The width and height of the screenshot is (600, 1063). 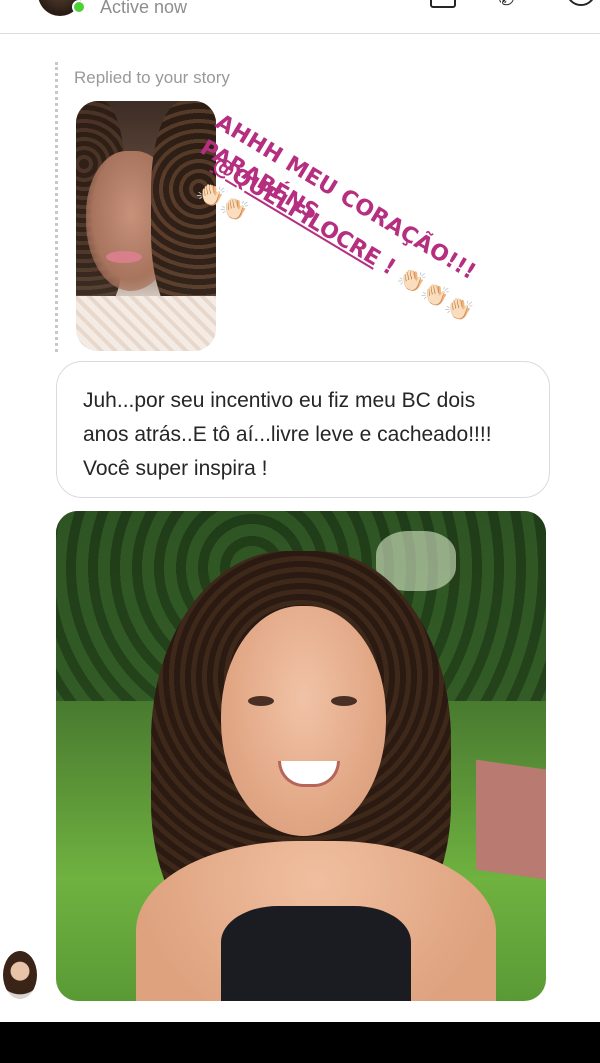 I want to click on info-icon, so click(x=581, y=3).